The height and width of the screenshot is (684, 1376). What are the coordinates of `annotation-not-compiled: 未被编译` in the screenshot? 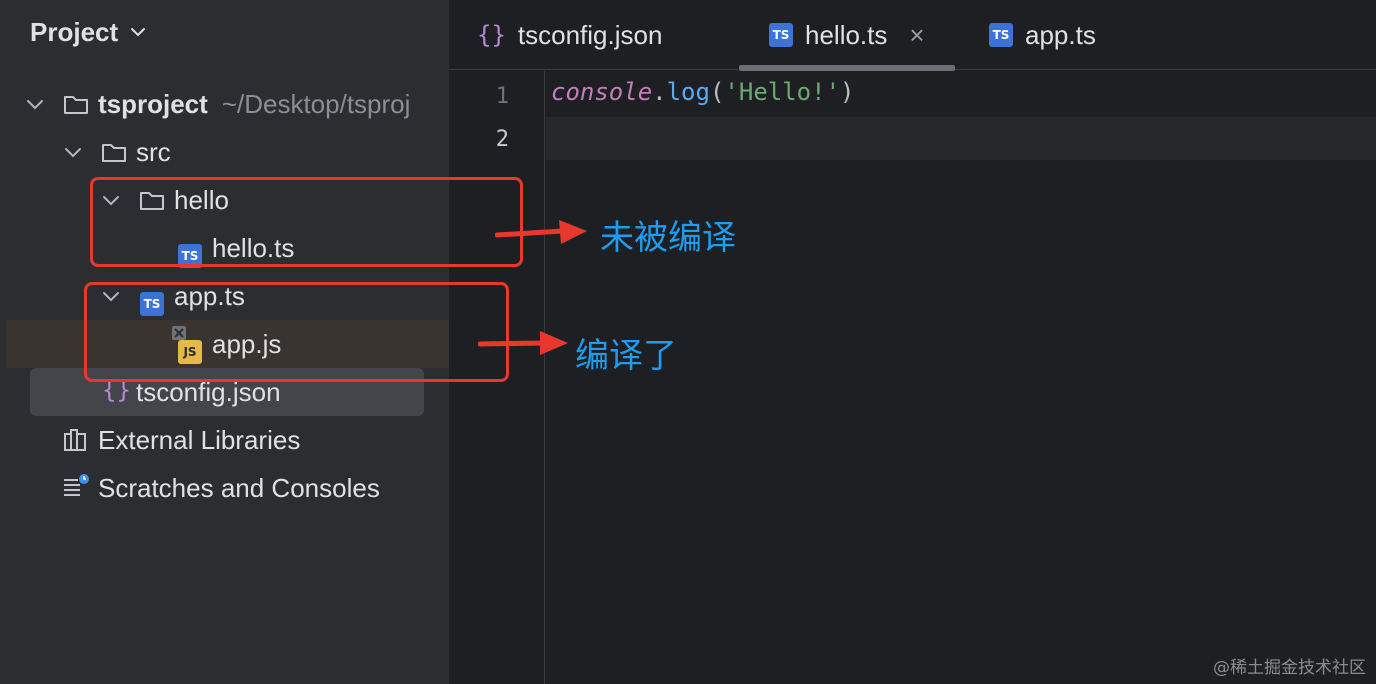 It's located at (668, 238).